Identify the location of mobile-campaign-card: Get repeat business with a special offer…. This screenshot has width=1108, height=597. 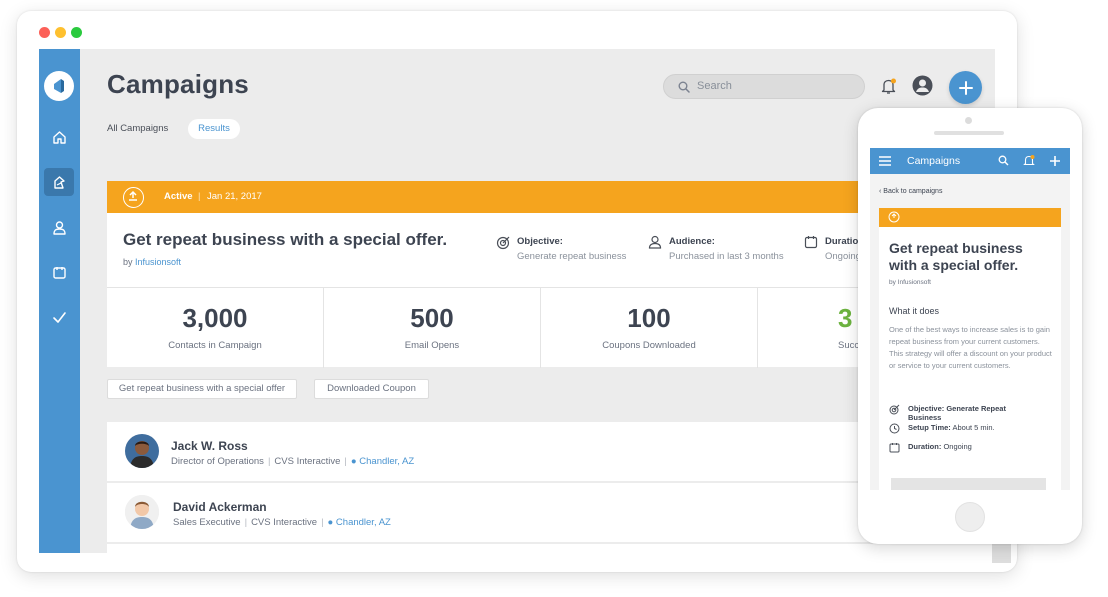
(970, 349).